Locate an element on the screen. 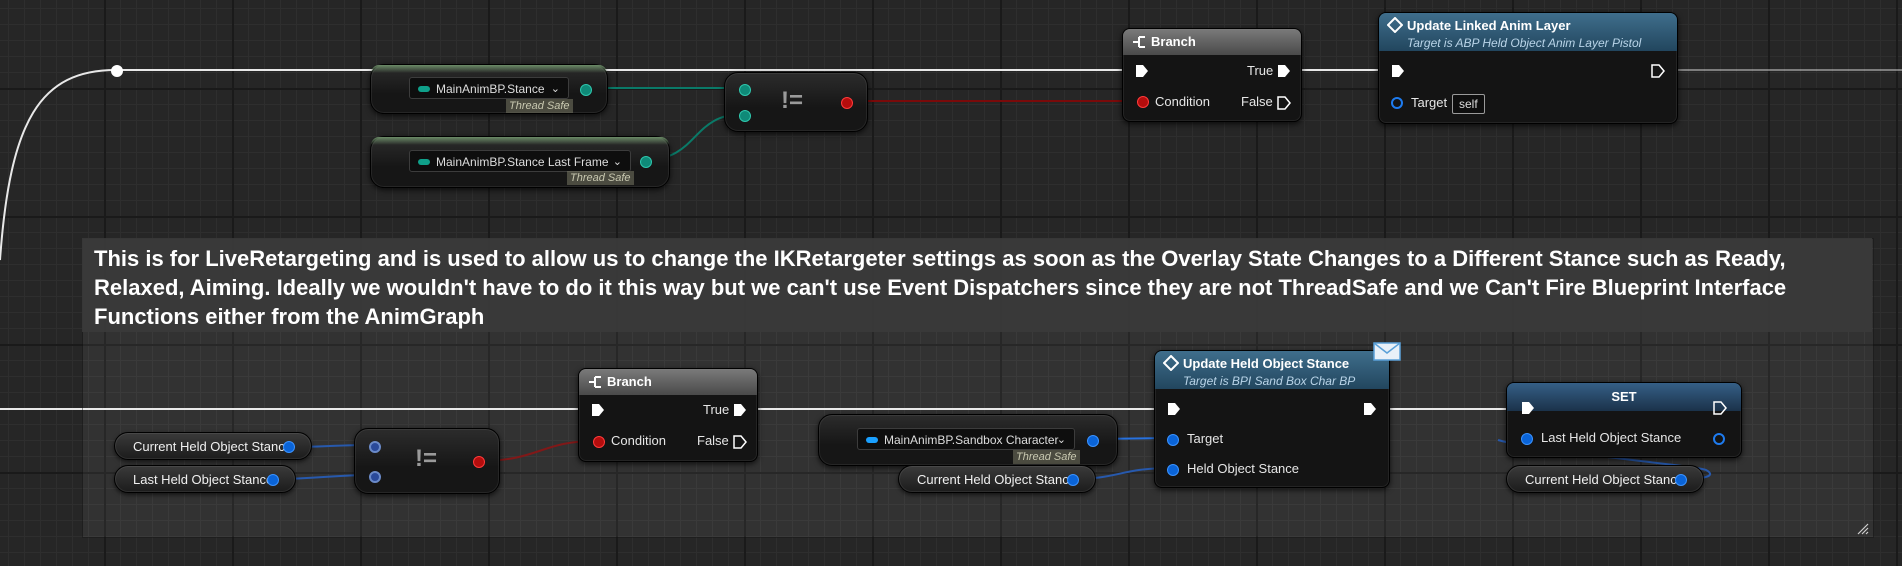 This screenshot has width=1902, height=566. stance-last-frame-var-box: MainAnimBP.Stance Last Frame ⌄ is located at coordinates (520, 161).